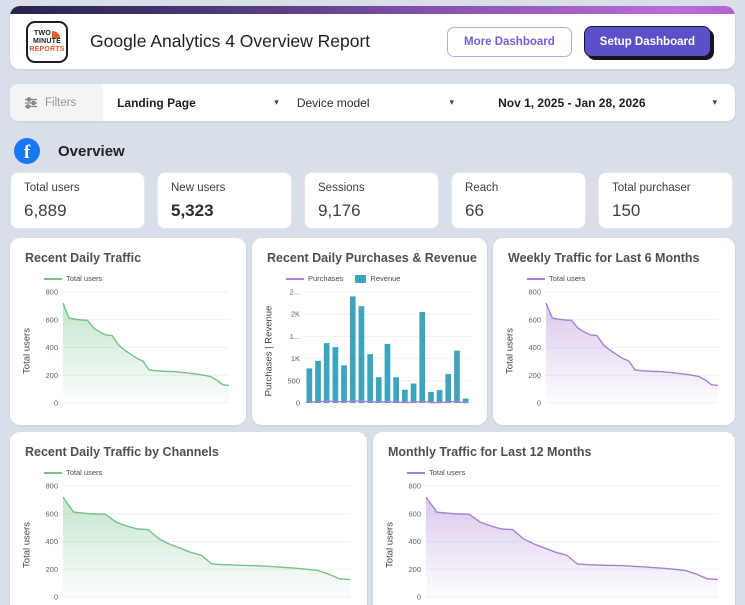  What do you see at coordinates (604, 258) in the screenshot?
I see `chart-title: Weekly Traffic for Last 6 Months` at bounding box center [604, 258].